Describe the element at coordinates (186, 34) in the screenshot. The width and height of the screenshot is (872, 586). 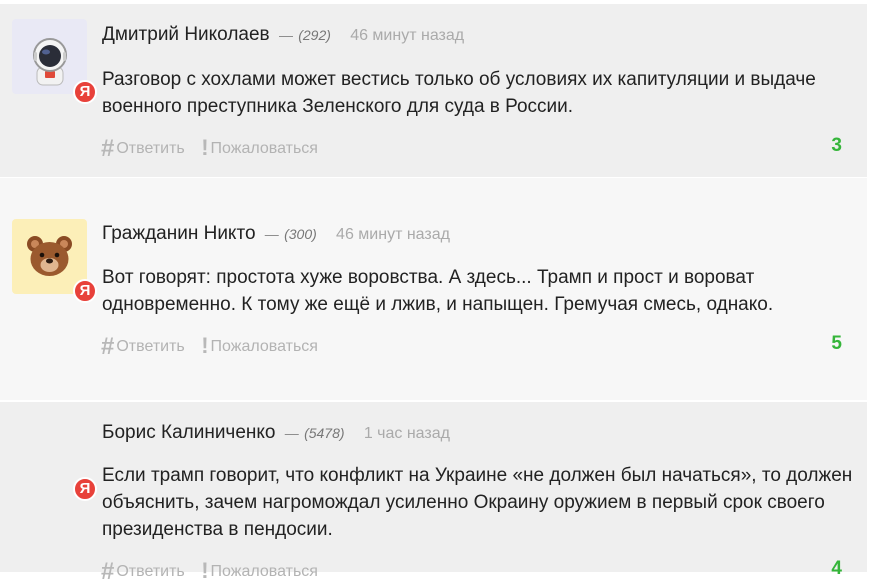
I see `author-name: Дмитрий Николаев` at that location.